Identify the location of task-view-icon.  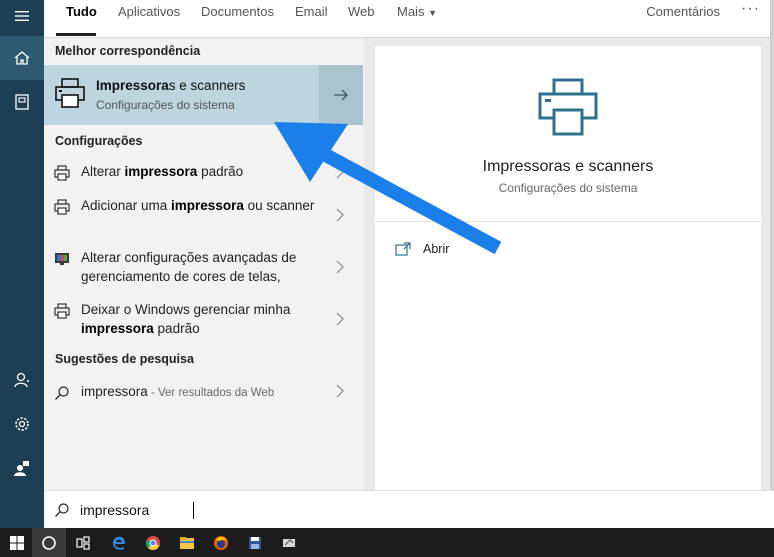
(83, 542).